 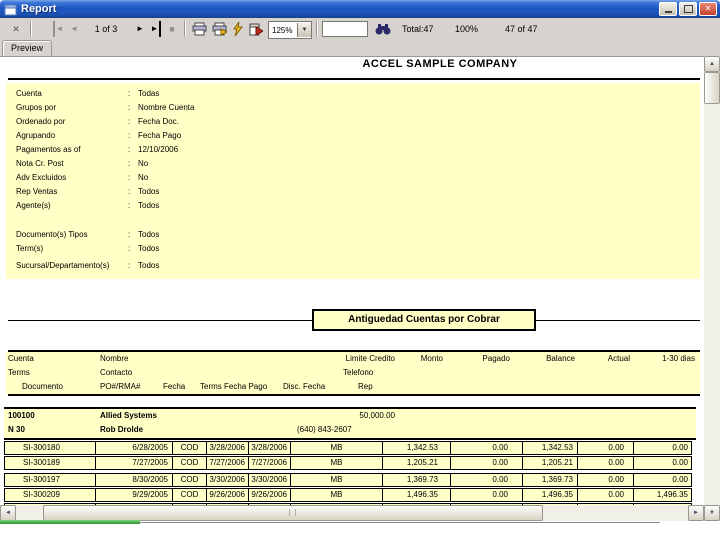 What do you see at coordinates (360, 9) in the screenshot?
I see `titlebar: Report ✕` at bounding box center [360, 9].